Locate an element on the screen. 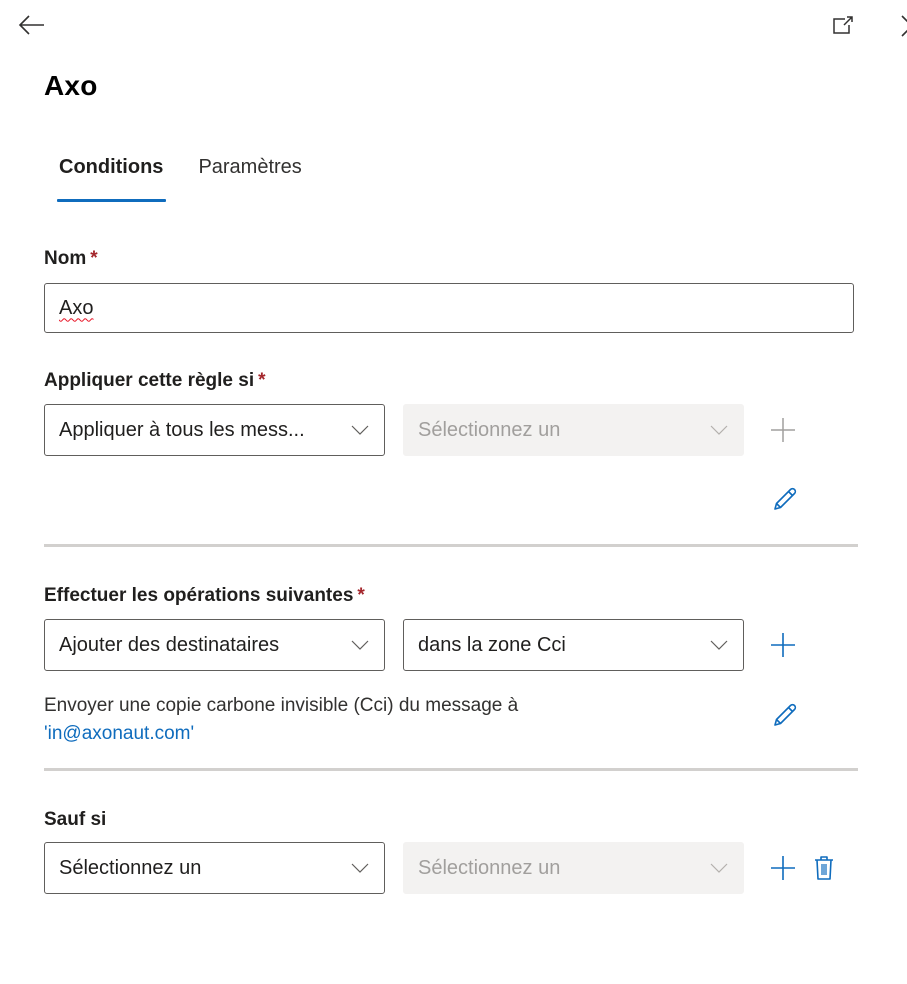  action-target-dropdown-value: dans la zone Cci is located at coordinates (492, 644).